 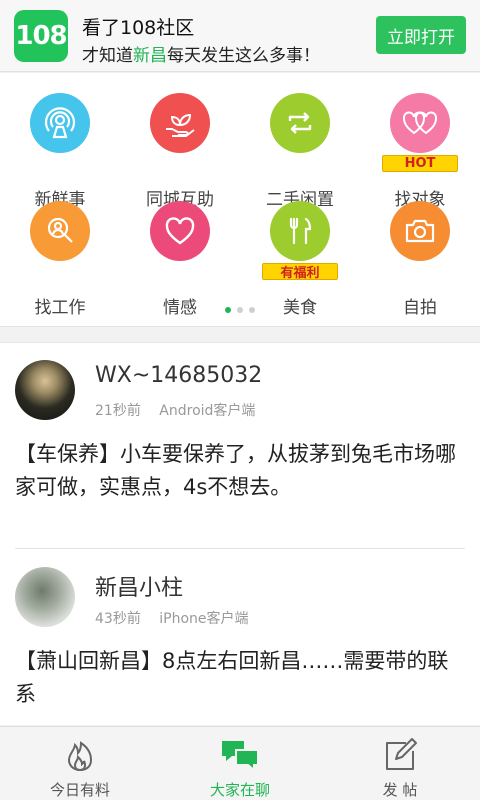 What do you see at coordinates (60, 231) in the screenshot?
I see `job-search-icon` at bounding box center [60, 231].